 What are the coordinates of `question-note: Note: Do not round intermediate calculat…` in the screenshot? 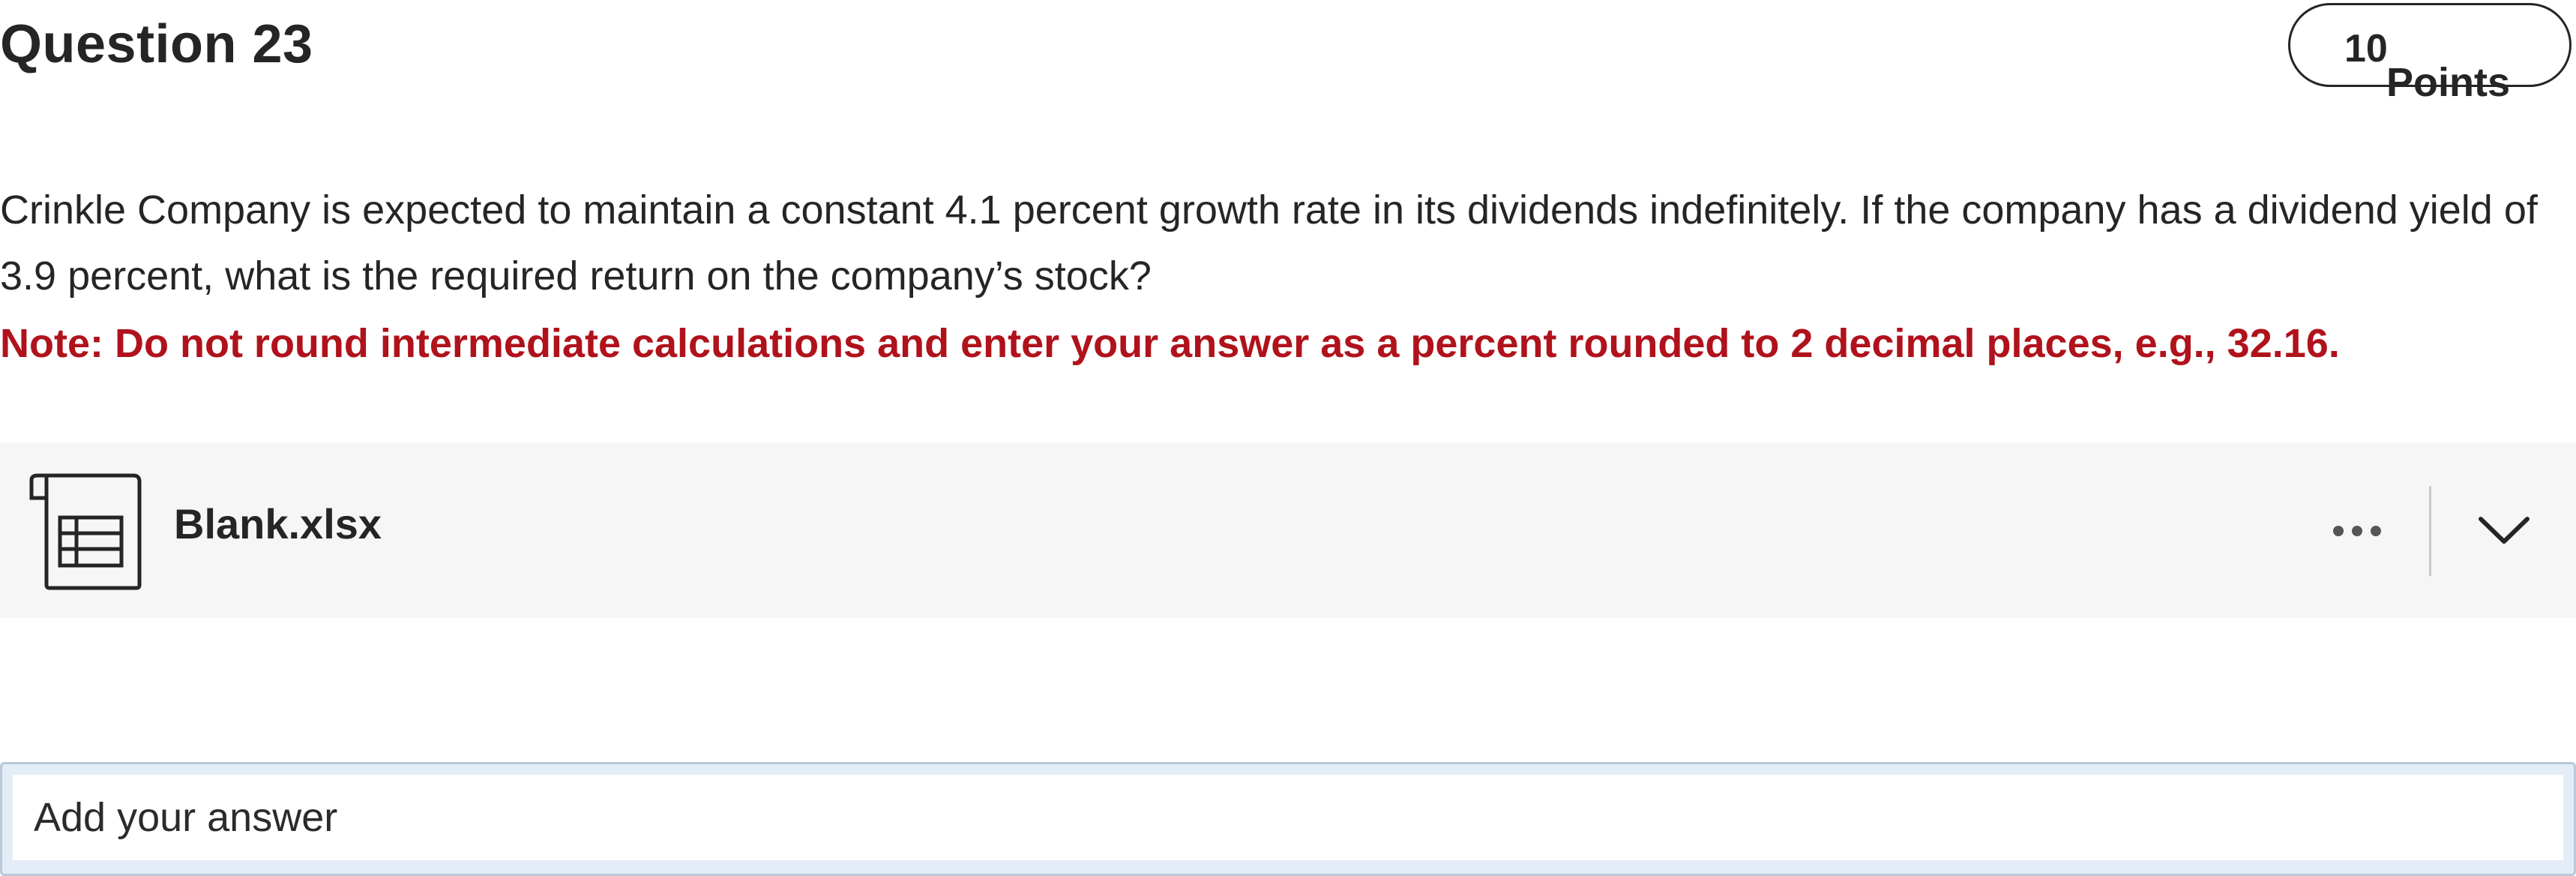 It's located at (1170, 343).